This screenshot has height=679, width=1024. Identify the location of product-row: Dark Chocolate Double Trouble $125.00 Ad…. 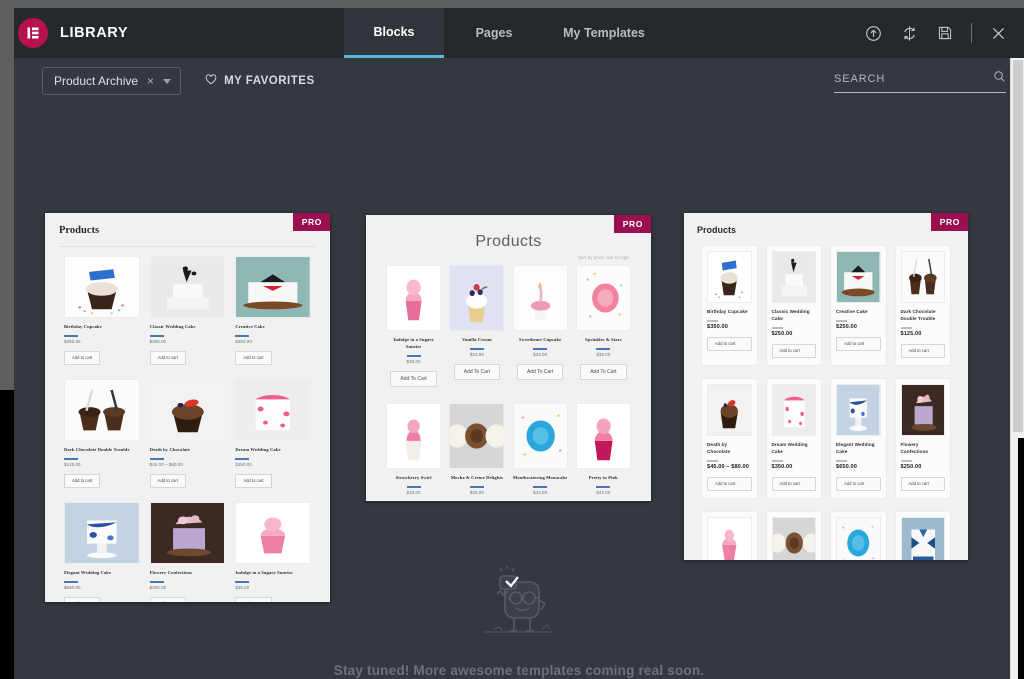
(187, 433).